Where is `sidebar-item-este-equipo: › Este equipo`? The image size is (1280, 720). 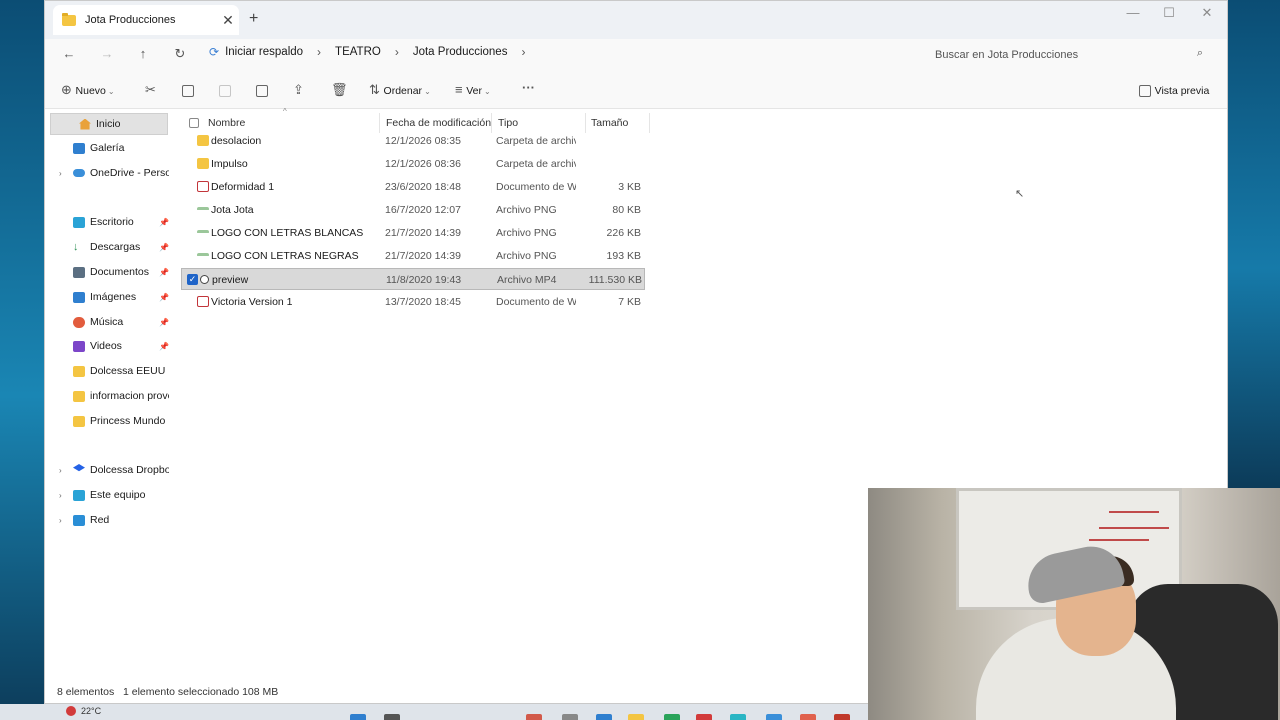 sidebar-item-este-equipo: › Este equipo is located at coordinates (107, 495).